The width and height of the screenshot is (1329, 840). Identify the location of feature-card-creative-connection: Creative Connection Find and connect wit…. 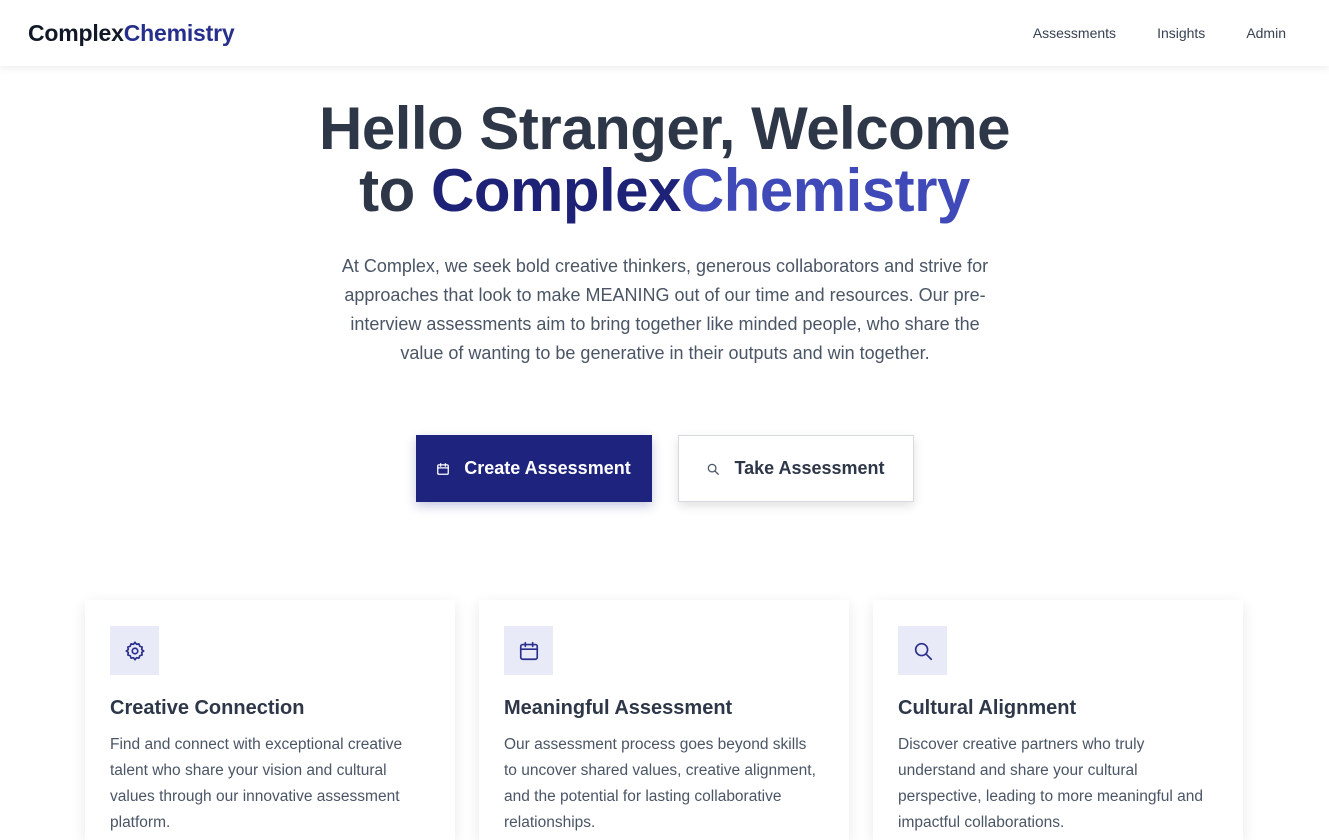
(270, 720).